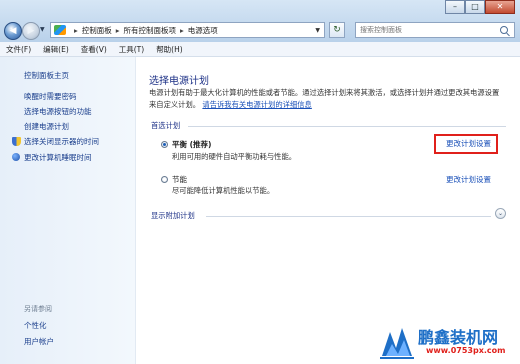  What do you see at coordinates (50, 96) in the screenshot?
I see `sidebar-item-require-password: 唤醒时需要密码` at bounding box center [50, 96].